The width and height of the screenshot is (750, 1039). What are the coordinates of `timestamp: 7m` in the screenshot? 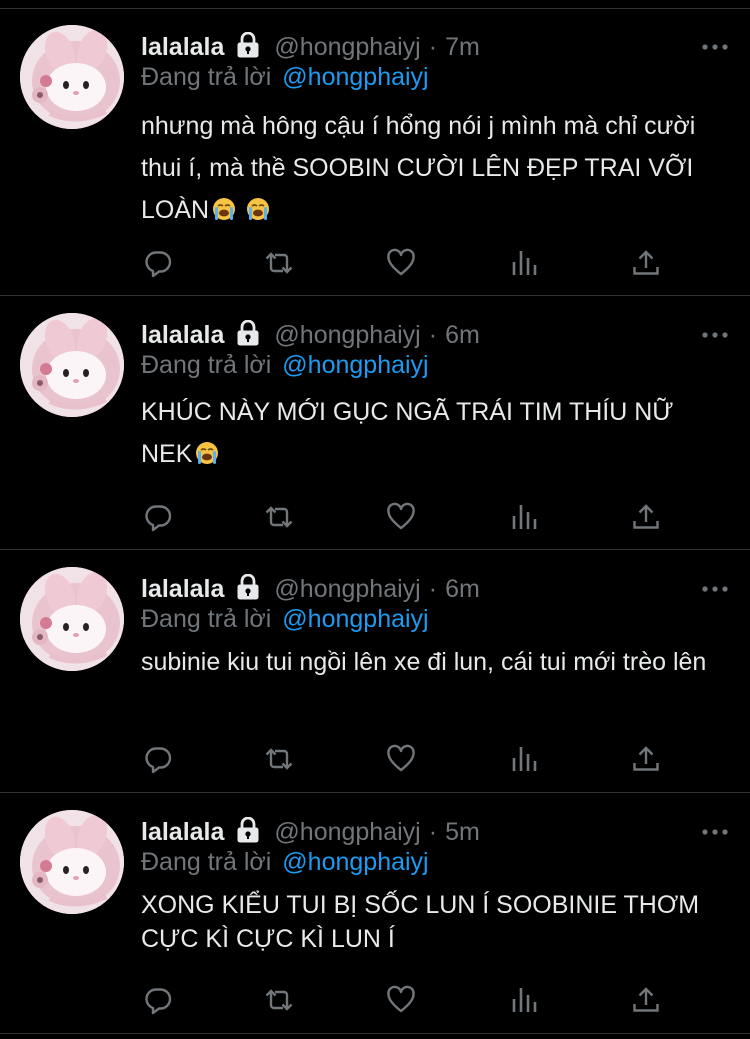 It's located at (462, 47).